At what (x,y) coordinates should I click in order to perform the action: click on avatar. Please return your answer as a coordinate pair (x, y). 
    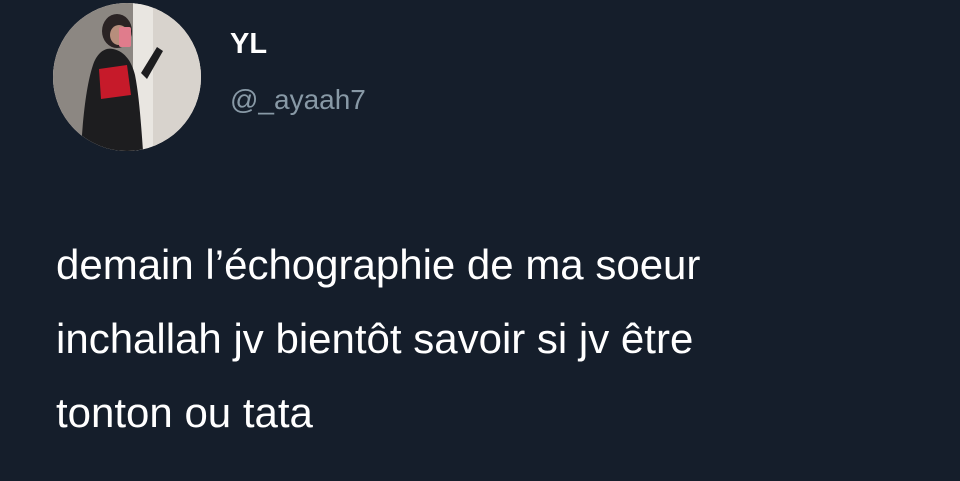
    Looking at the image, I should click on (127, 77).